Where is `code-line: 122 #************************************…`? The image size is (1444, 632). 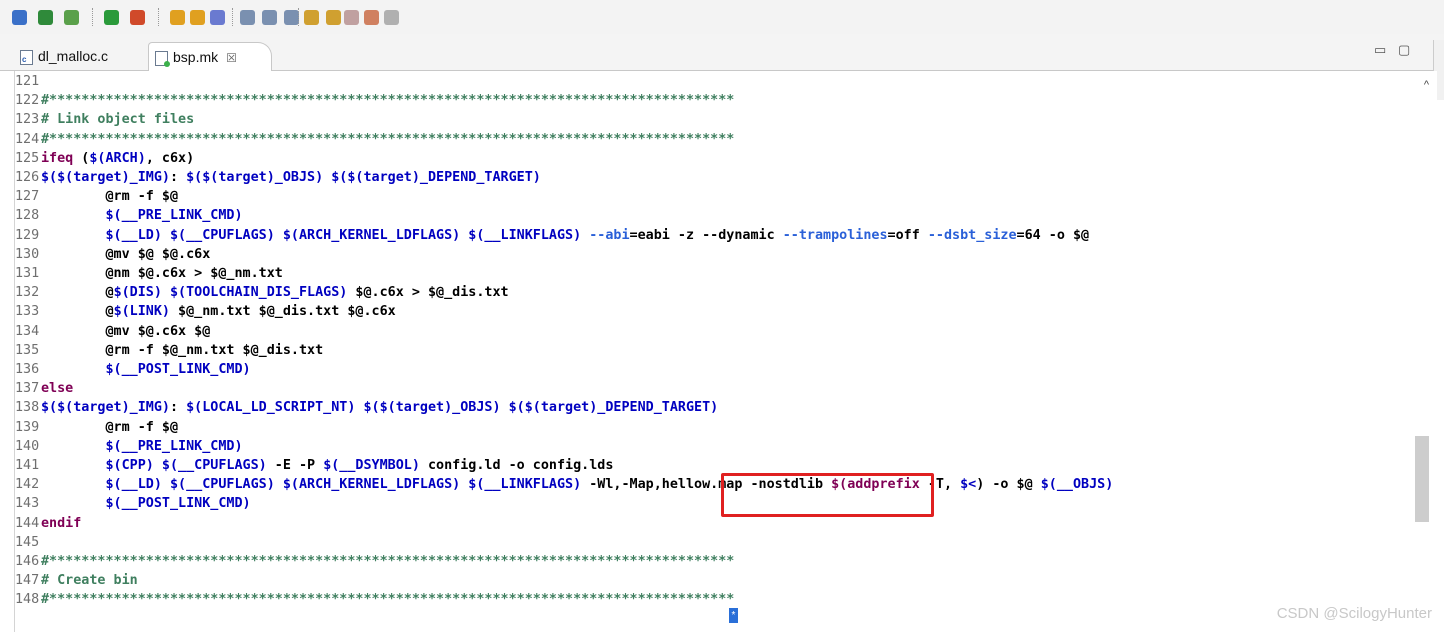
code-line: 122 #************************************… is located at coordinates (374, 100).